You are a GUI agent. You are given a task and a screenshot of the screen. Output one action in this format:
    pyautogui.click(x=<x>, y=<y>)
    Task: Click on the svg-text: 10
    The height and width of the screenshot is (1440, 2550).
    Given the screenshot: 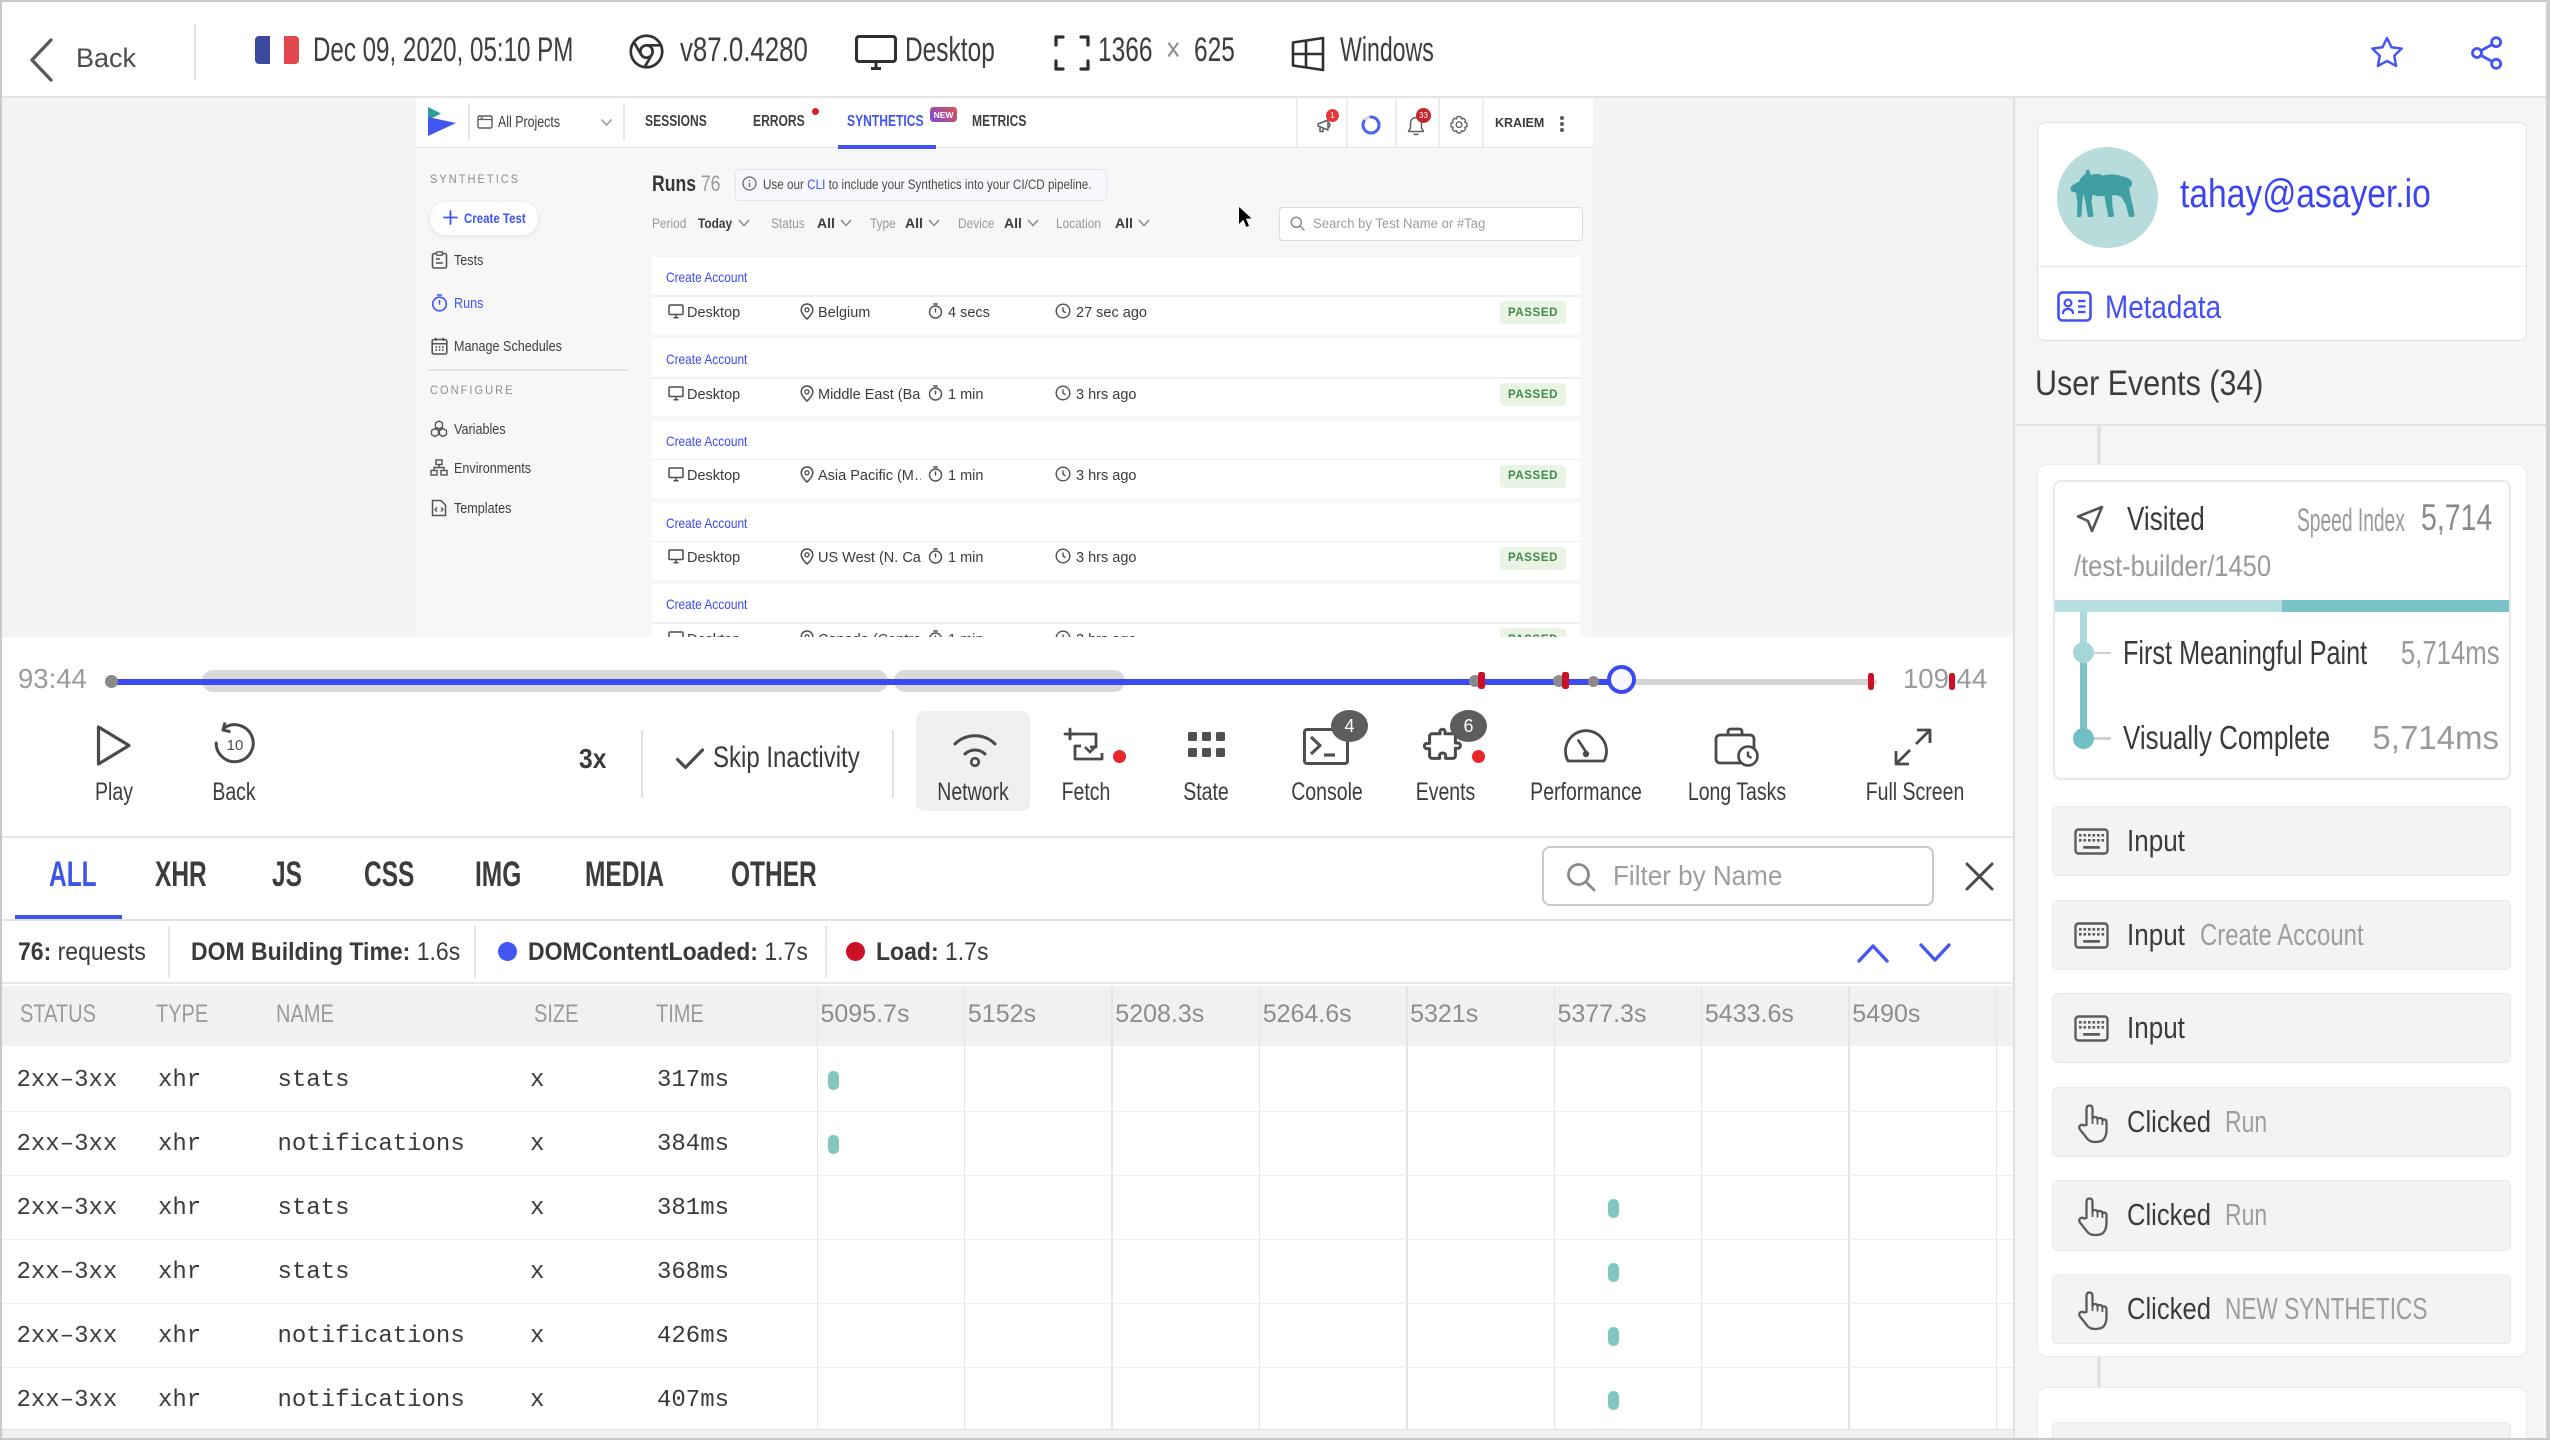 What is the action you would take?
    pyautogui.click(x=235, y=745)
    